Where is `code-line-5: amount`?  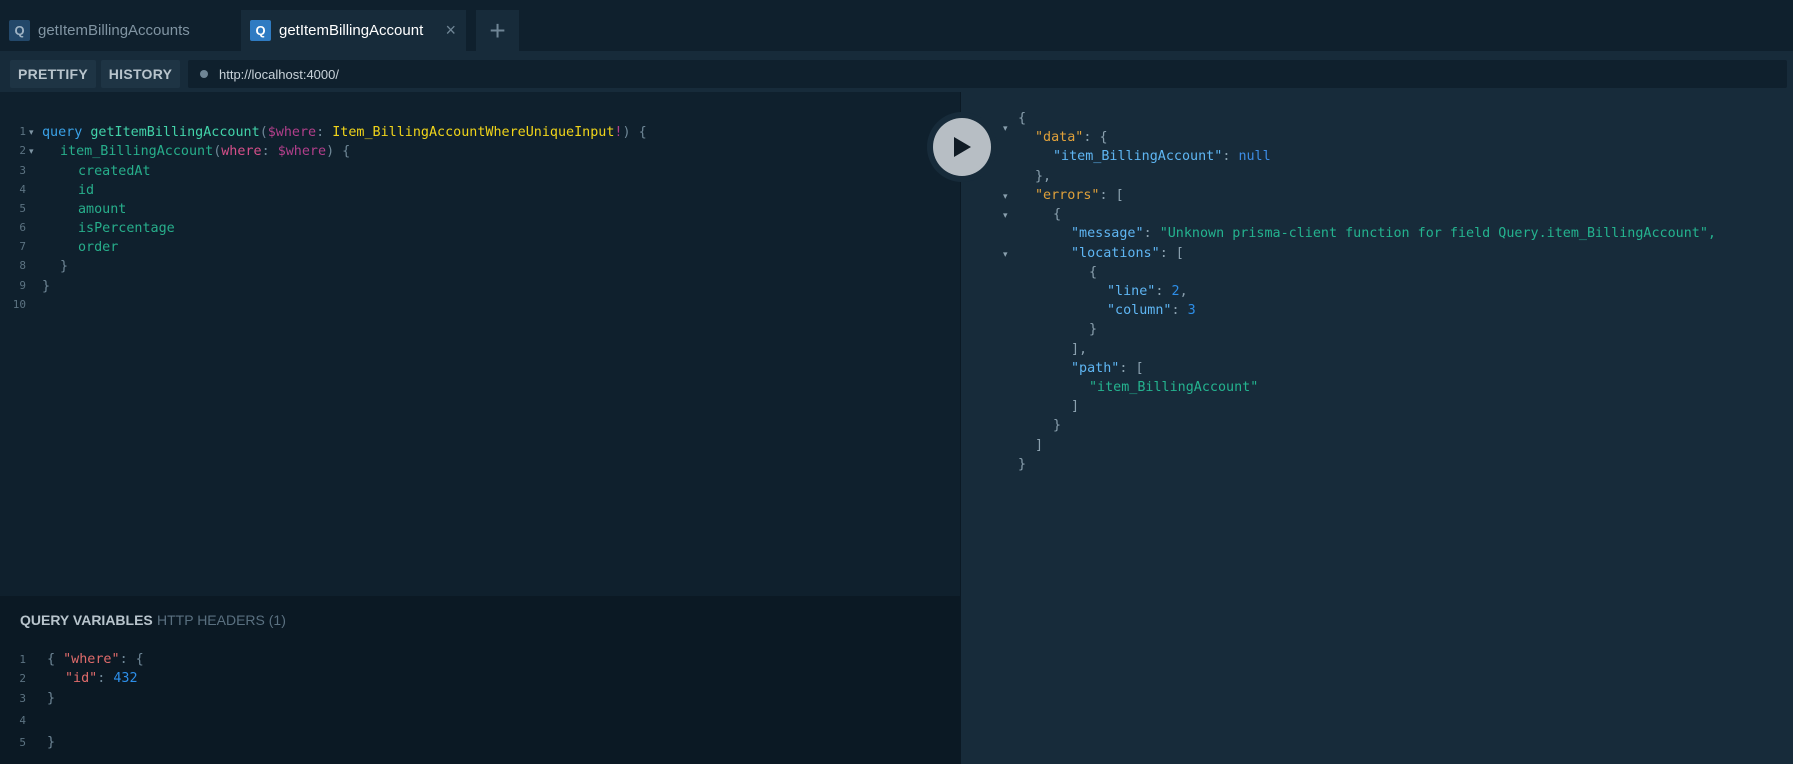 code-line-5: amount is located at coordinates (102, 209).